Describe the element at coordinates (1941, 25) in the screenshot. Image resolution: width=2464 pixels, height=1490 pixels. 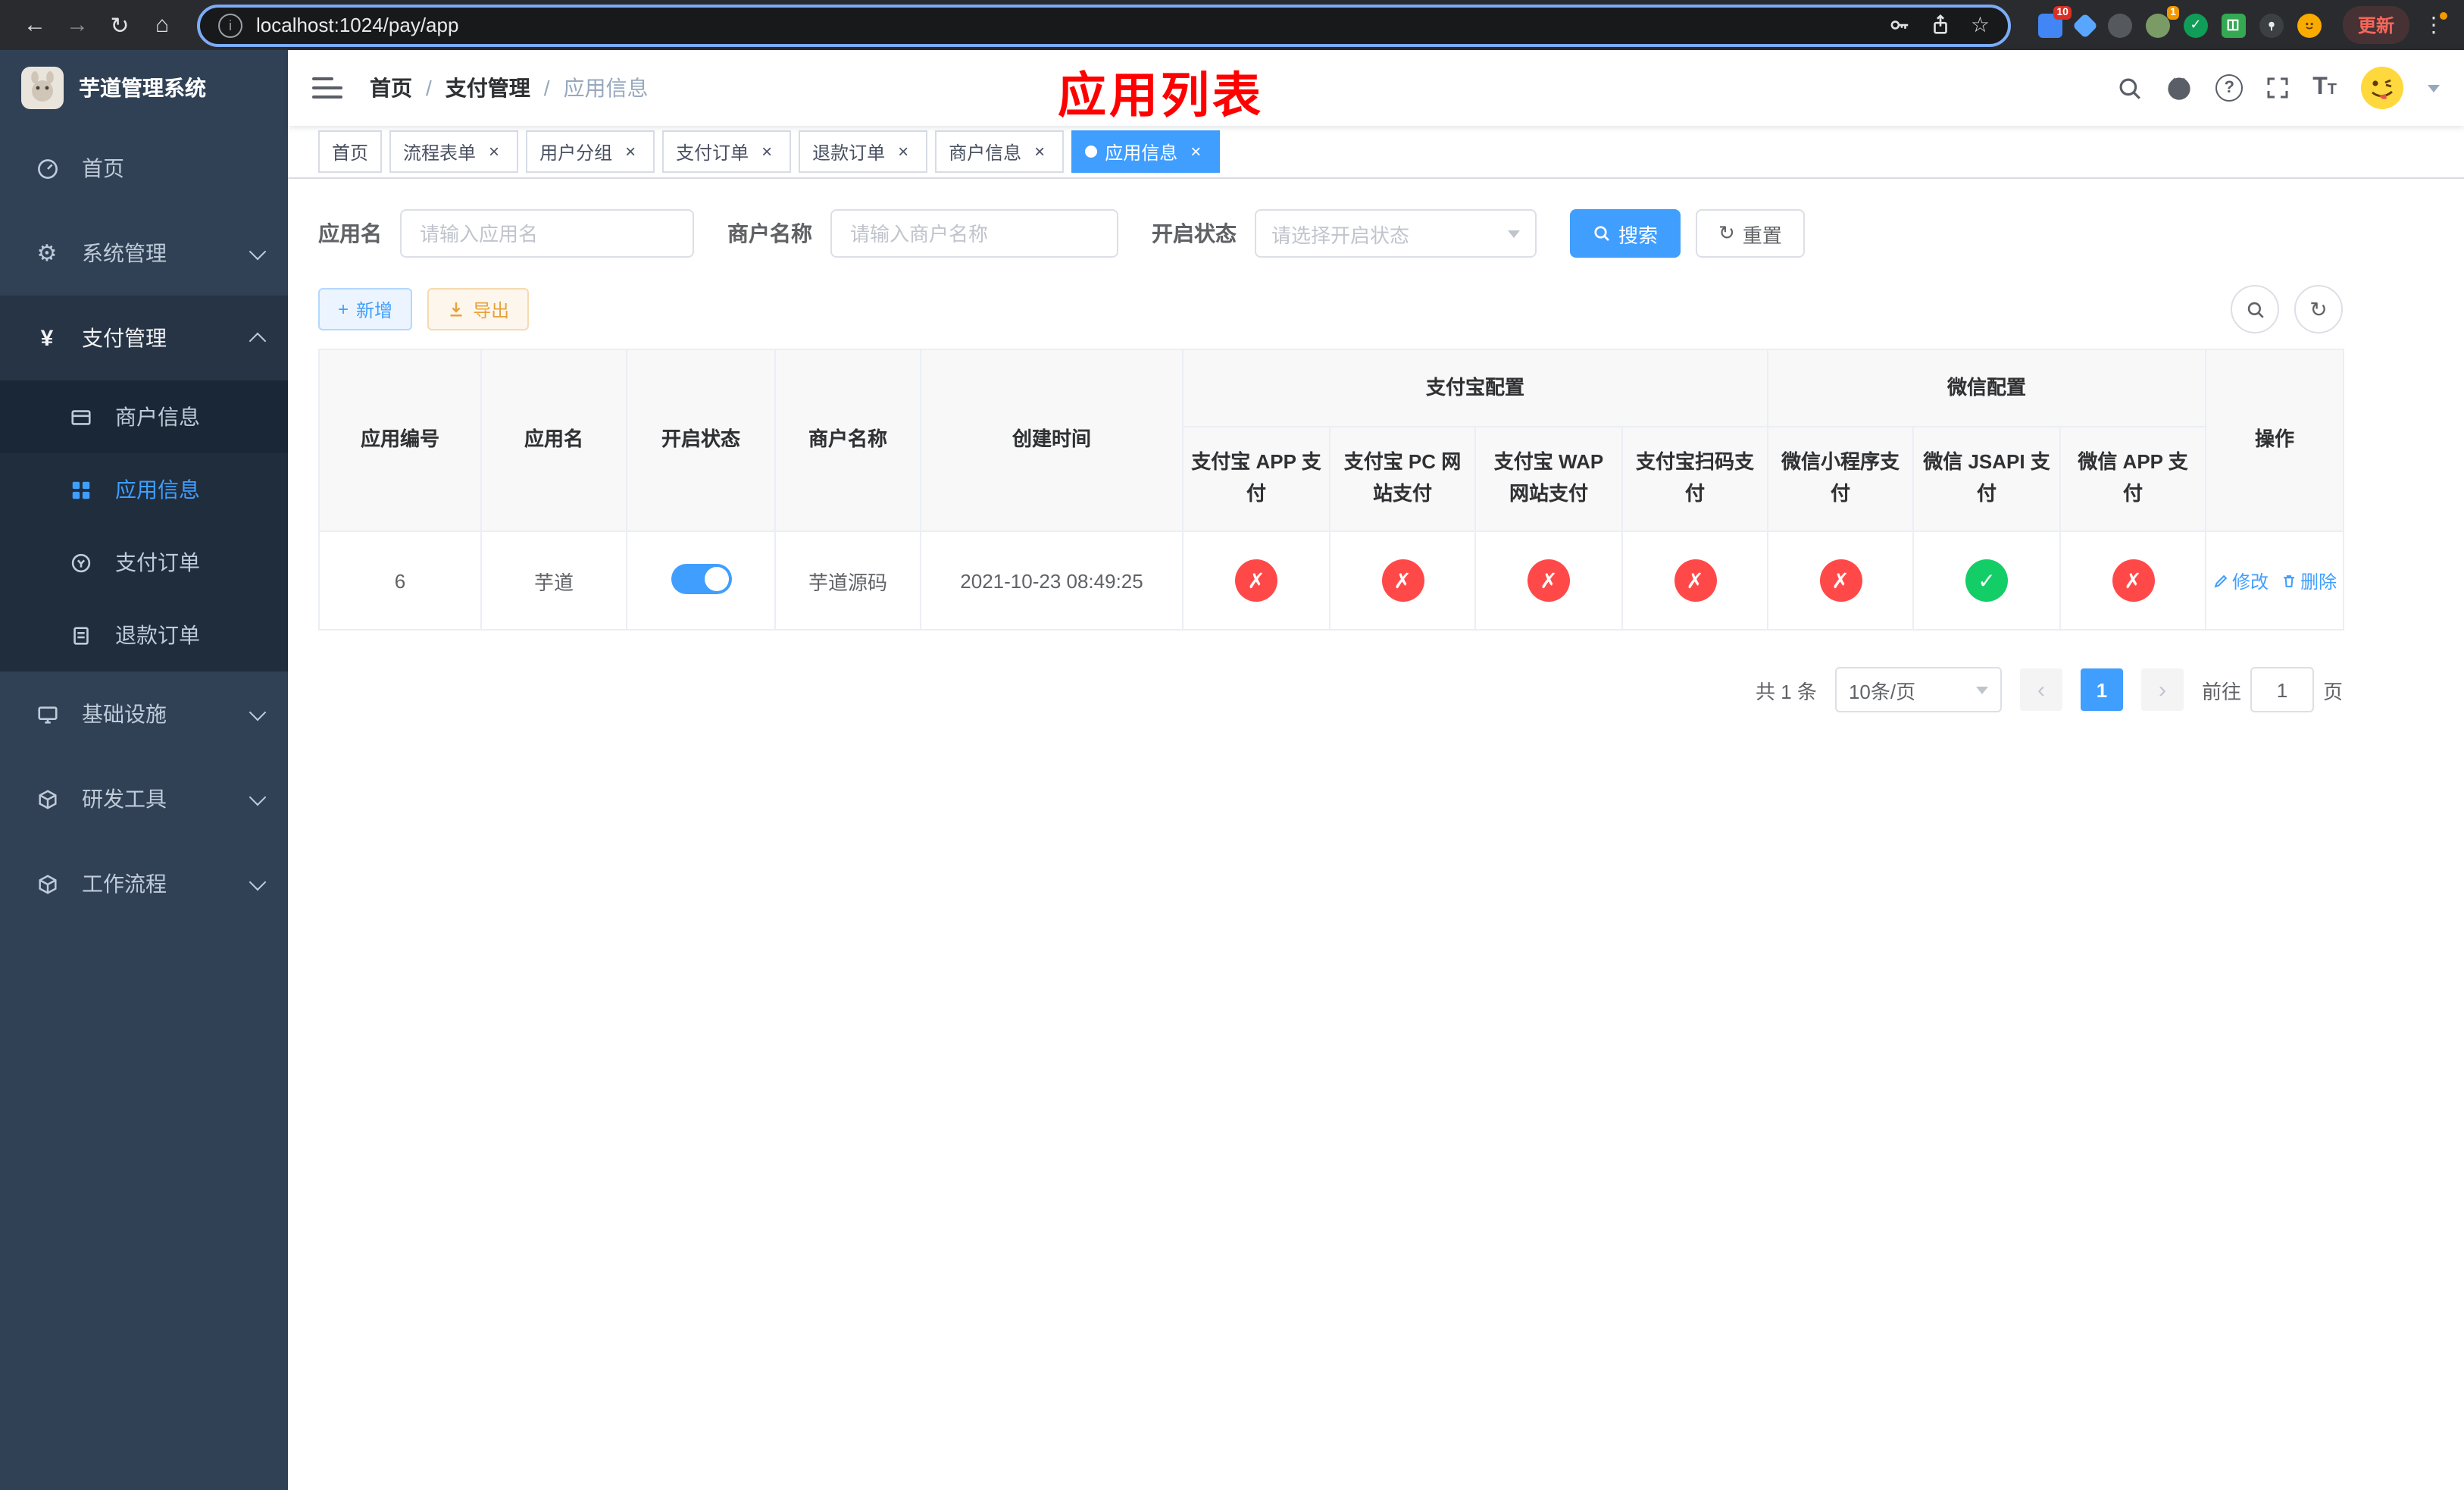
I see `share-icon` at that location.